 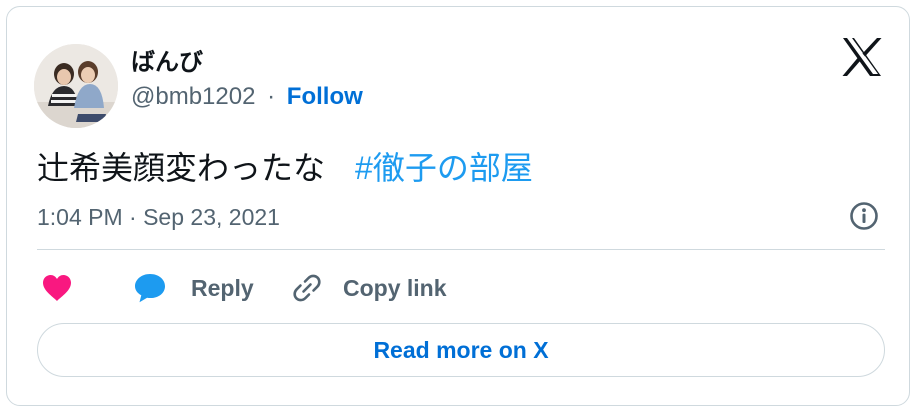 I want to click on avatar-photo, so click(x=76, y=86).